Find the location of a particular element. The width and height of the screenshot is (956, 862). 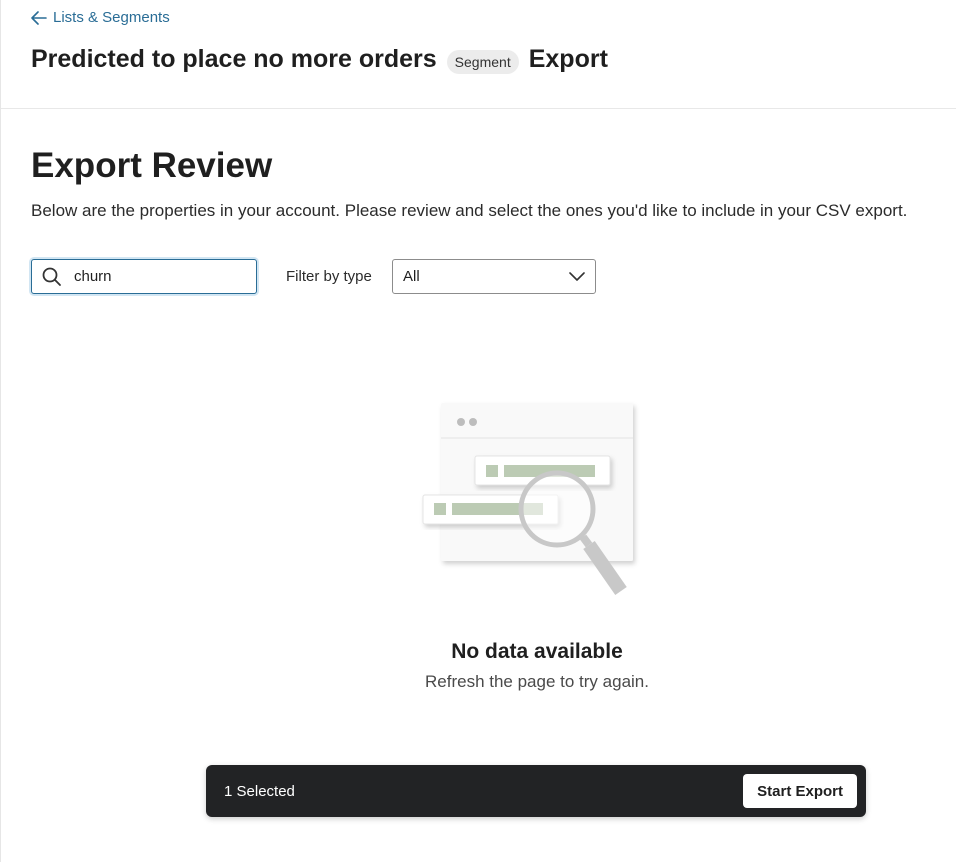

chevron-down-icon is located at coordinates (577, 276).